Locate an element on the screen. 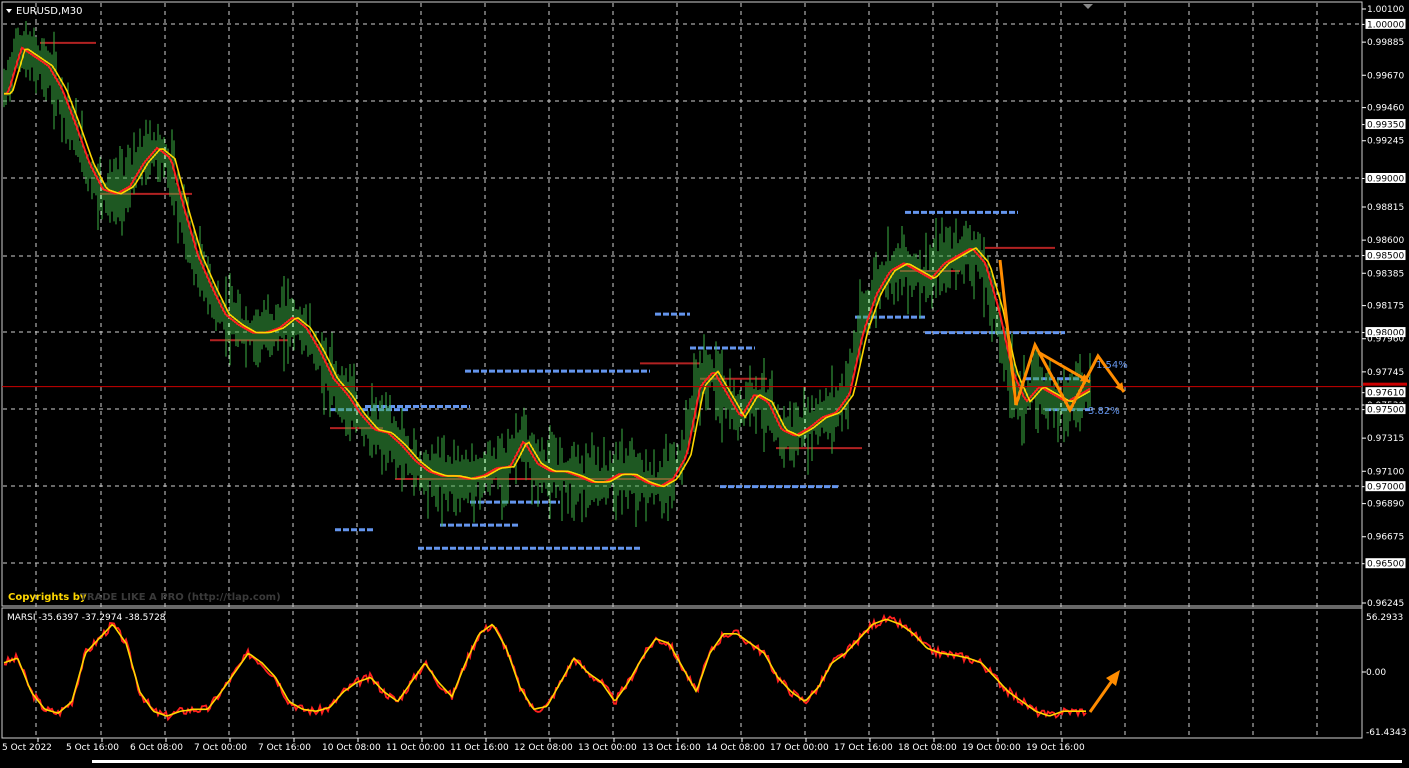  chart-menu-triangle-icon is located at coordinates (9, 11).